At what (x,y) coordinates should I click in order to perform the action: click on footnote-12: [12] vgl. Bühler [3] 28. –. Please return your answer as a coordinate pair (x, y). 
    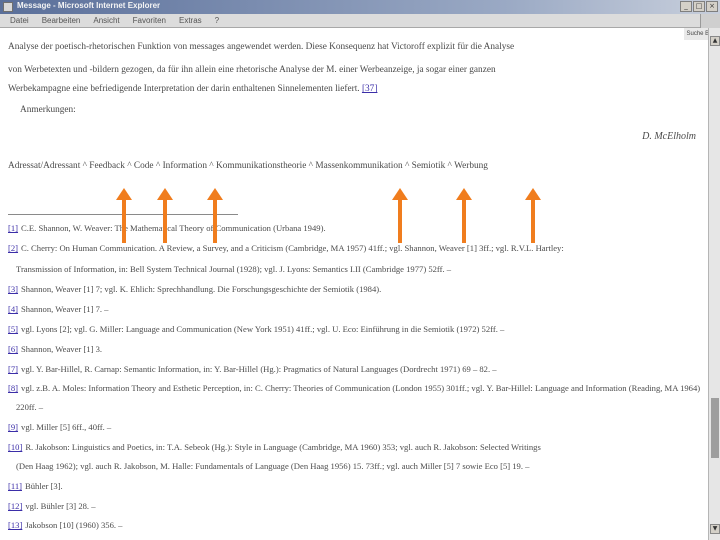
    Looking at the image, I should click on (52, 506).